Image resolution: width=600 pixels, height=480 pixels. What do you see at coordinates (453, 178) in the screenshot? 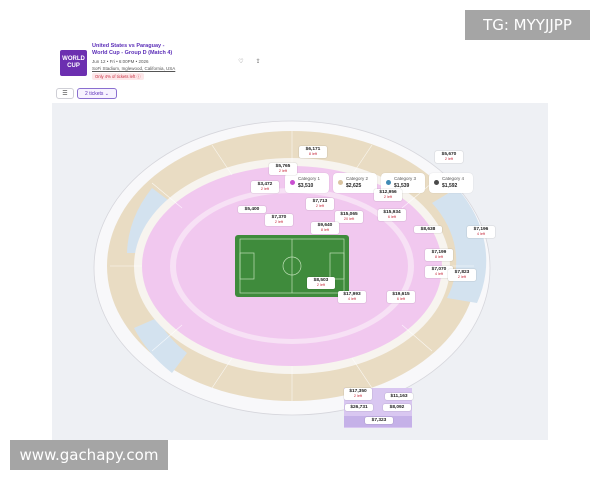
I see `legend-name: Category 4` at bounding box center [453, 178].